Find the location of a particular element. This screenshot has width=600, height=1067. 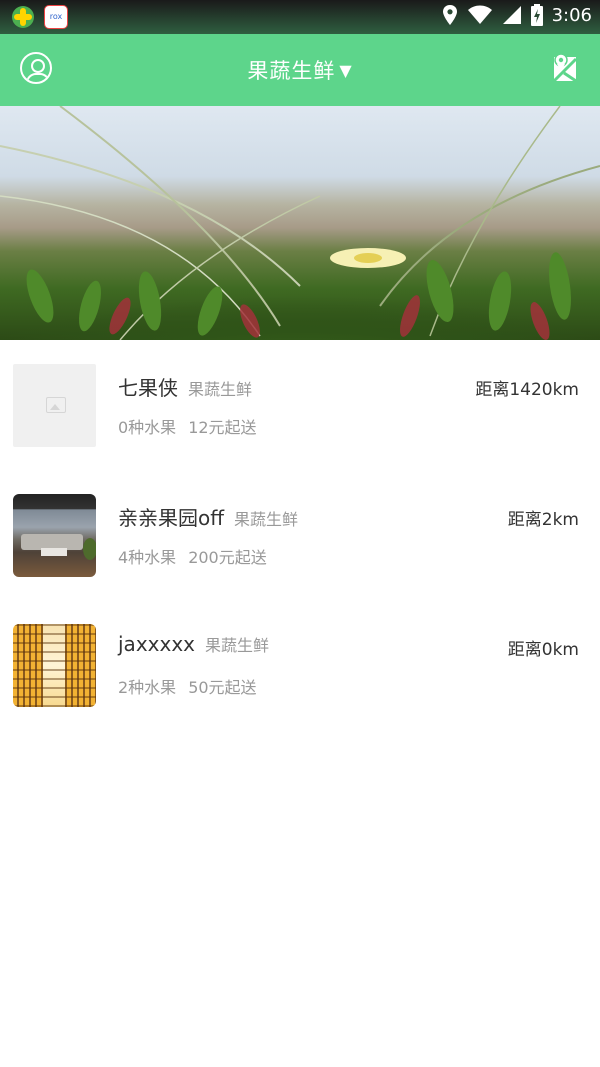

fruit-count: 4种水果 is located at coordinates (147, 557).